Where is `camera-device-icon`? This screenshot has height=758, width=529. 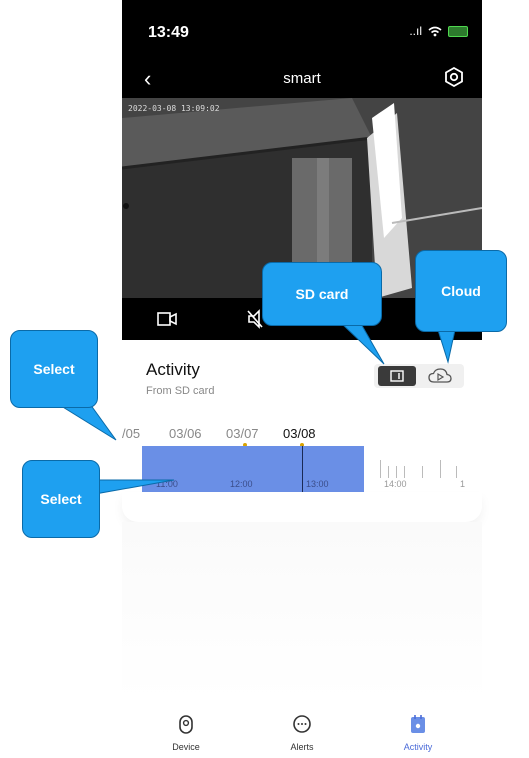
camera-device-icon is located at coordinates (186, 724).